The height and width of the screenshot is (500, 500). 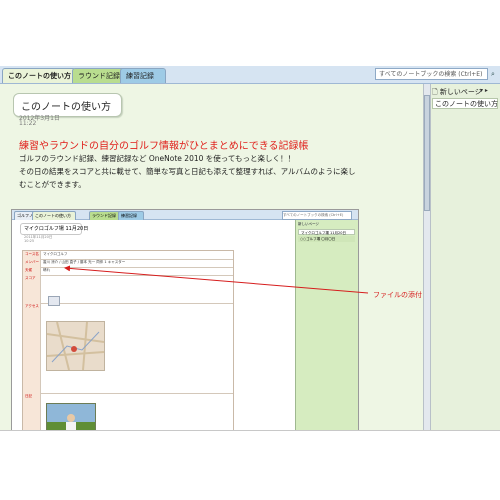 I want to click on page-list-panel, so click(x=461, y=257).